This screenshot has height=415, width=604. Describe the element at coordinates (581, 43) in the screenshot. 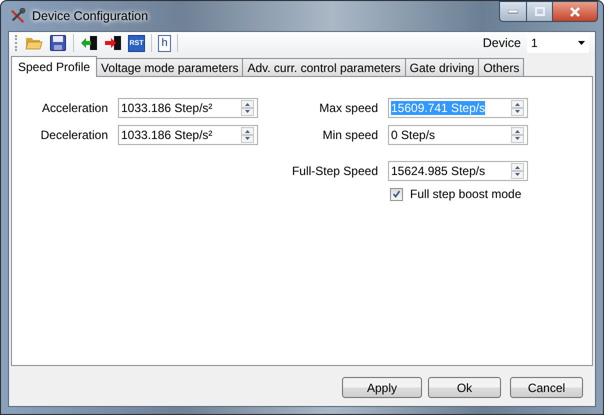

I see `caret-icon` at that location.